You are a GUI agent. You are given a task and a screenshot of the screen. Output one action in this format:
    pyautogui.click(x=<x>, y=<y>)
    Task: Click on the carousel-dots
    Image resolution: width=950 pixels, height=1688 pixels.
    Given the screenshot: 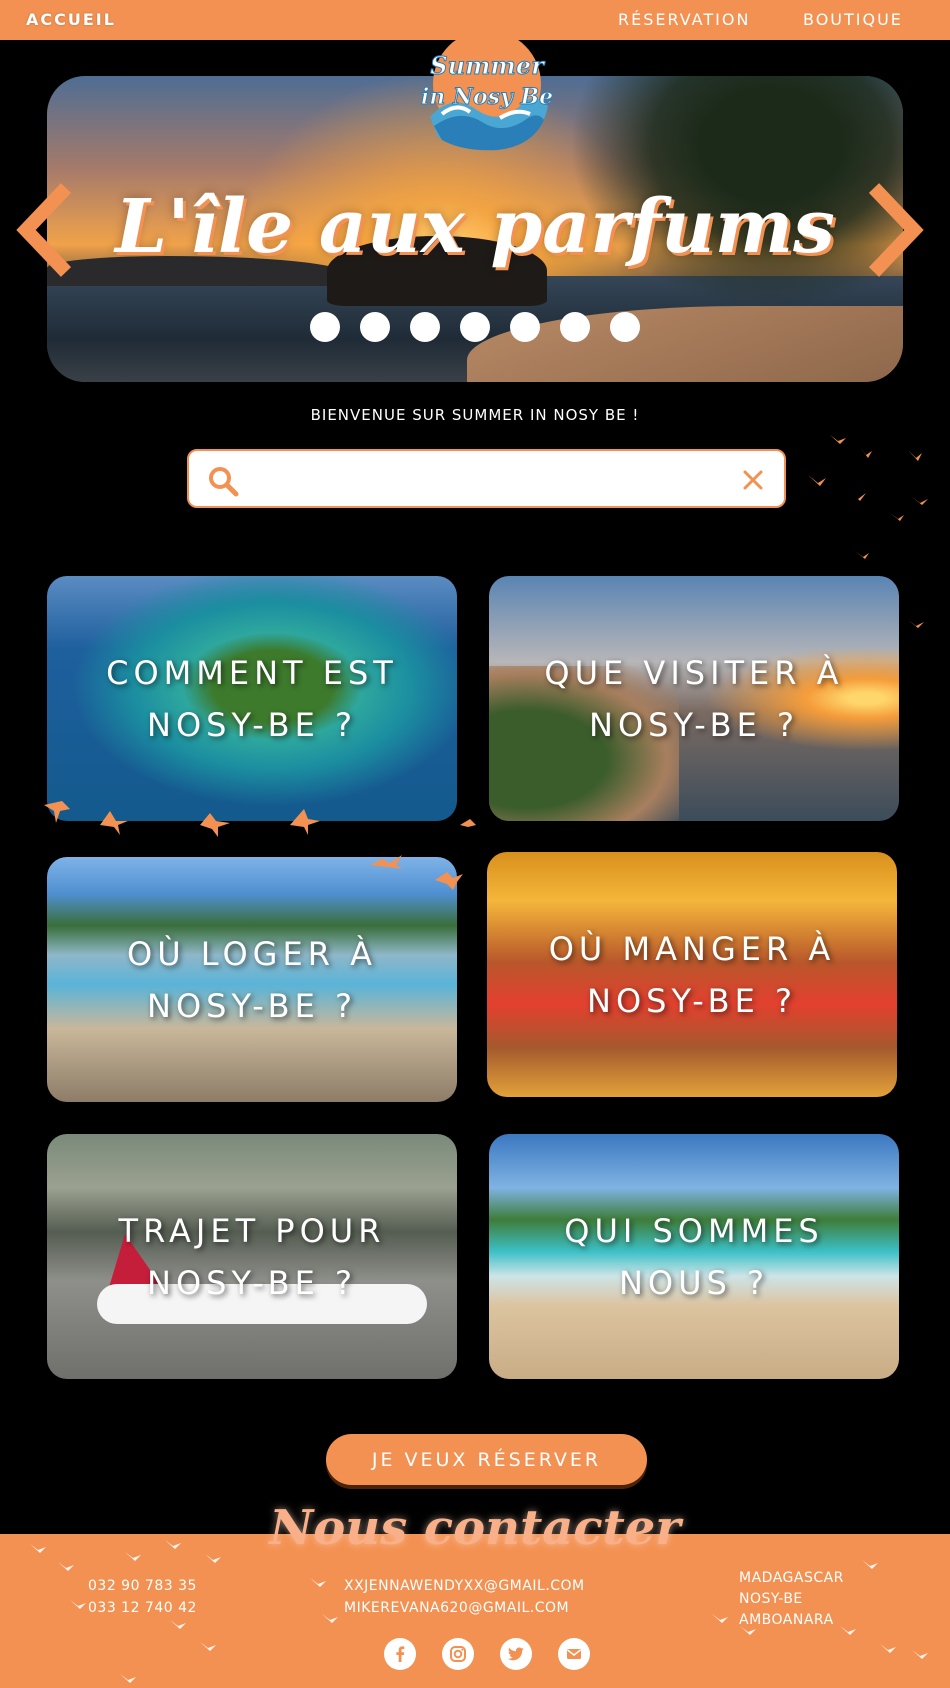 What is the action you would take?
    pyautogui.click(x=475, y=327)
    